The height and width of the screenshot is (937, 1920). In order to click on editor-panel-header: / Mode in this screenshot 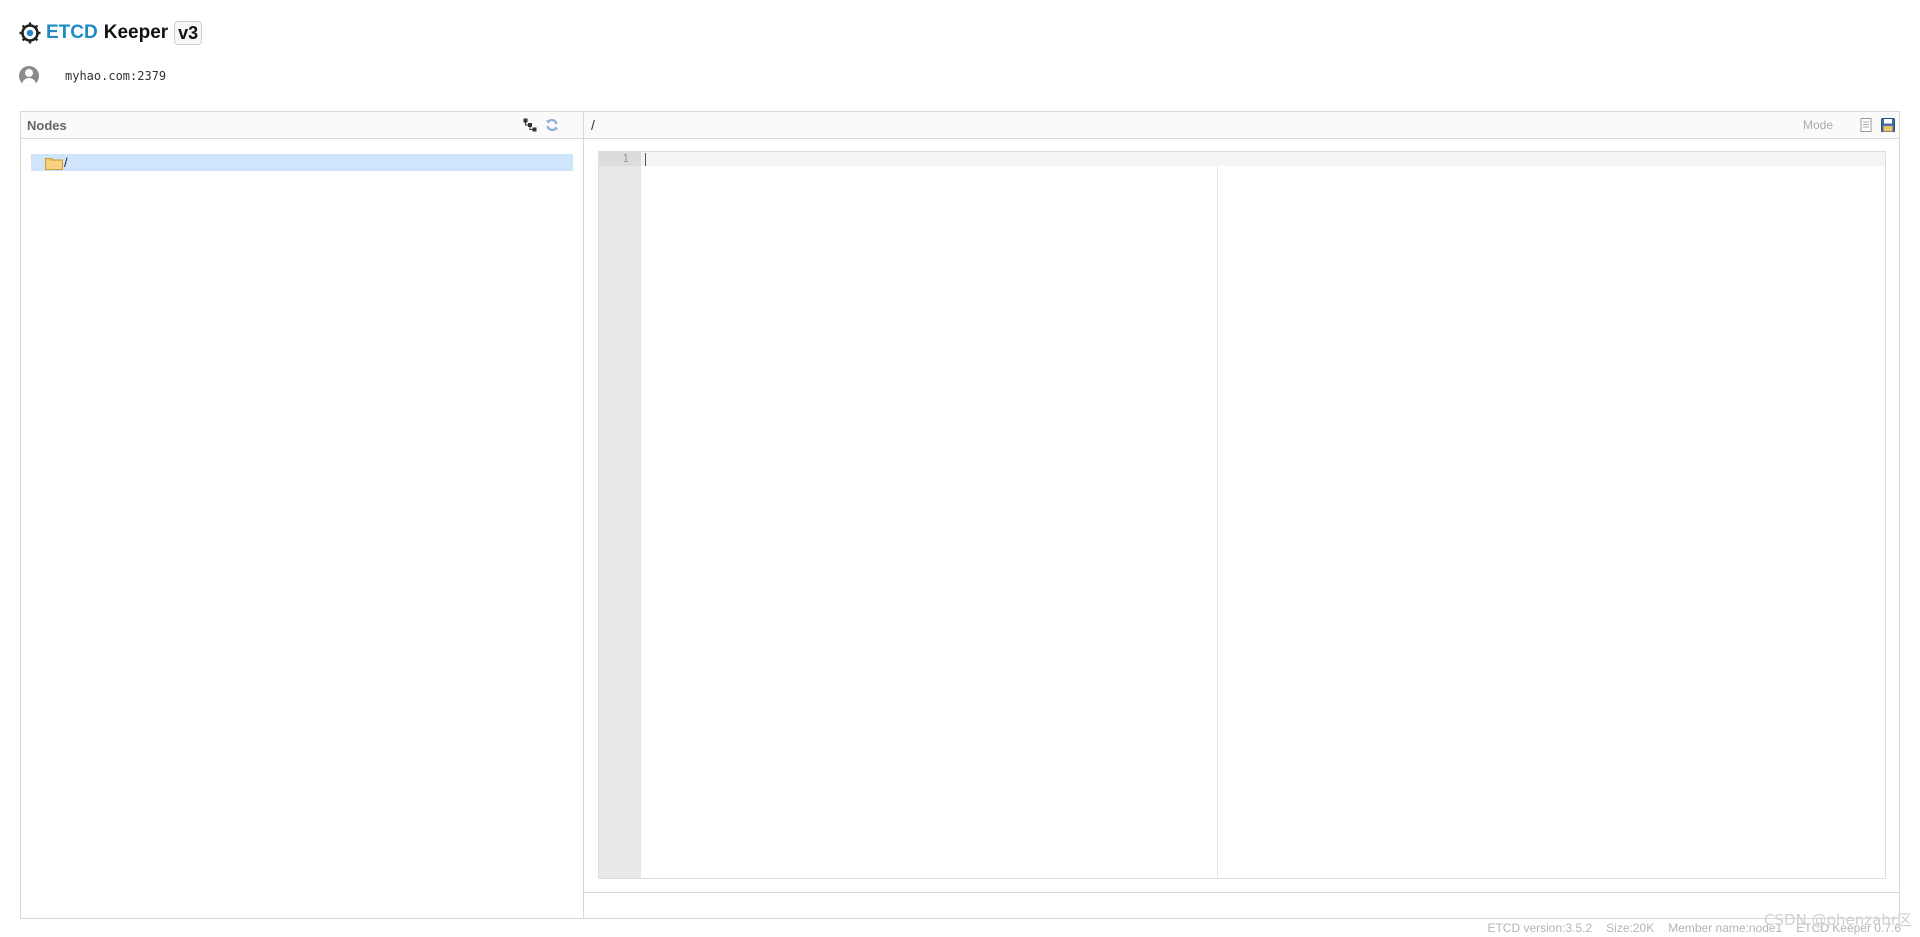, I will do `click(1241, 125)`.